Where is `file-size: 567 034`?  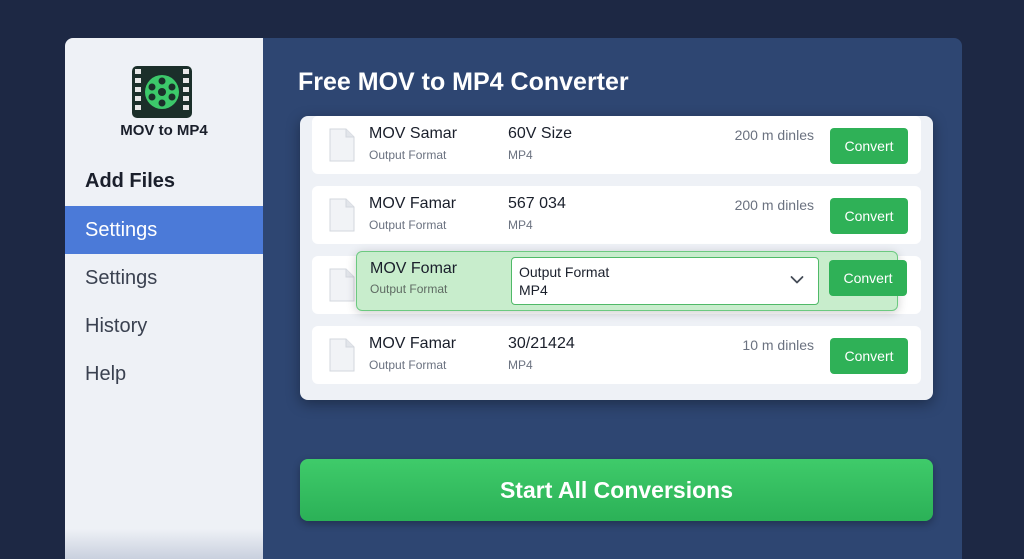
file-size: 567 034 is located at coordinates (537, 203).